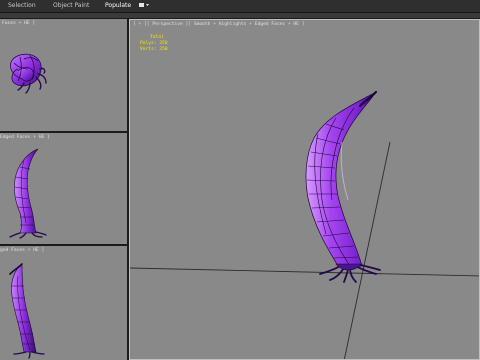 This screenshot has width=480, height=360. Describe the element at coordinates (240, 15) in the screenshot. I see `ribbon-panel-strip` at that location.